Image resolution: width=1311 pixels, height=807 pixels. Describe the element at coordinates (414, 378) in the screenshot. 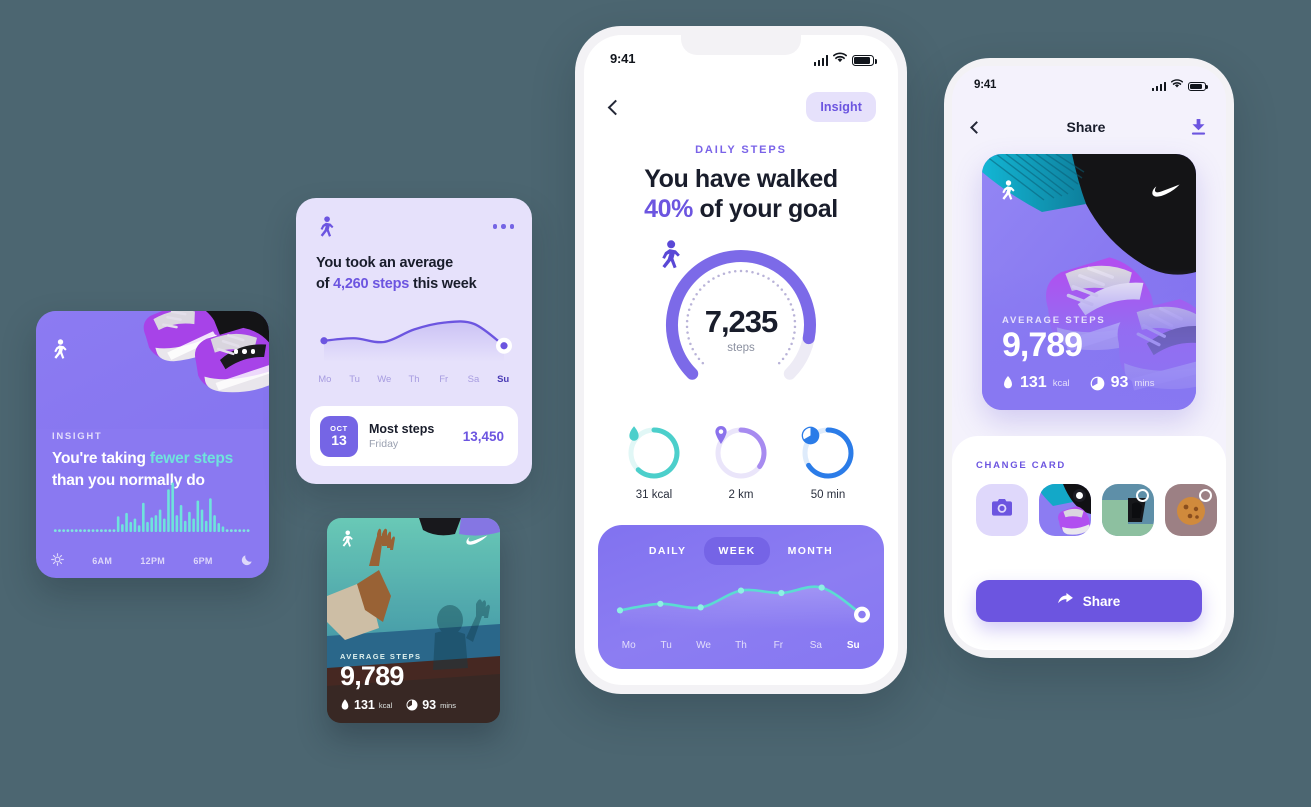

I see `weekly-chart-day-labels: Mo Tu We Th Fr Sa Su` at that location.